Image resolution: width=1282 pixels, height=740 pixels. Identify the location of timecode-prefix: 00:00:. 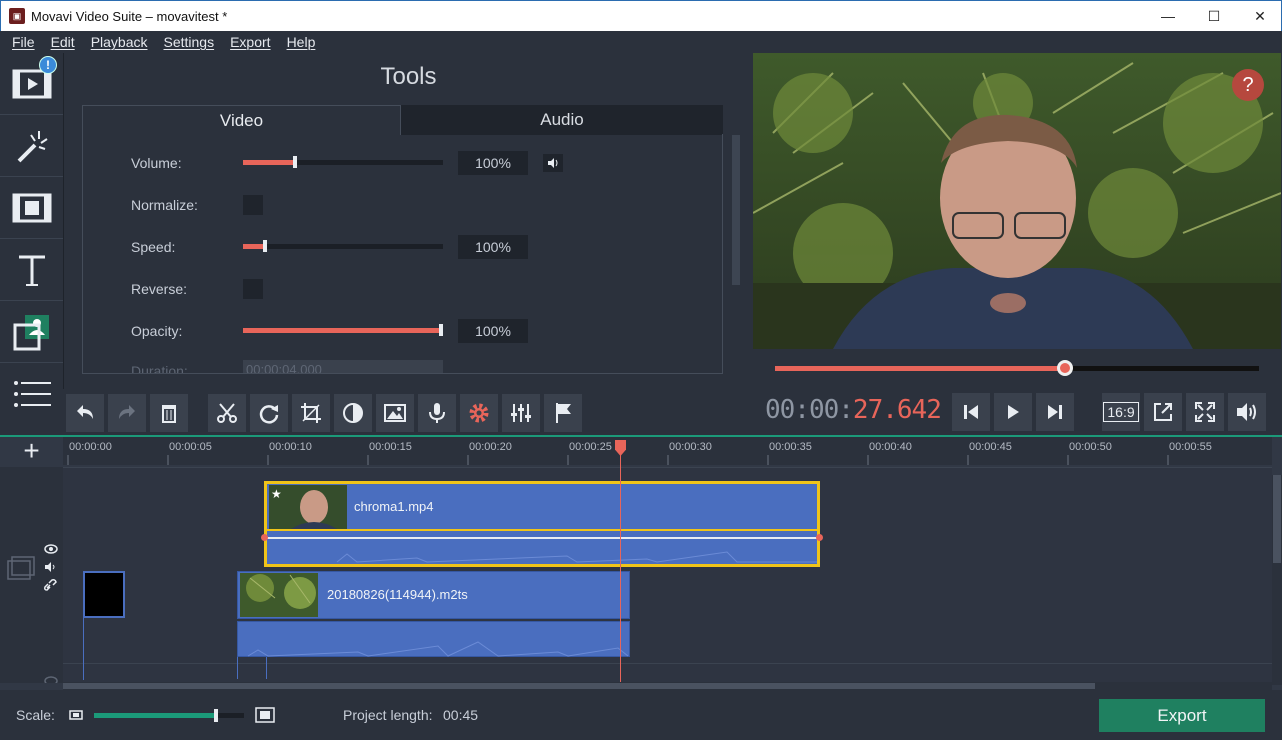
(809, 410).